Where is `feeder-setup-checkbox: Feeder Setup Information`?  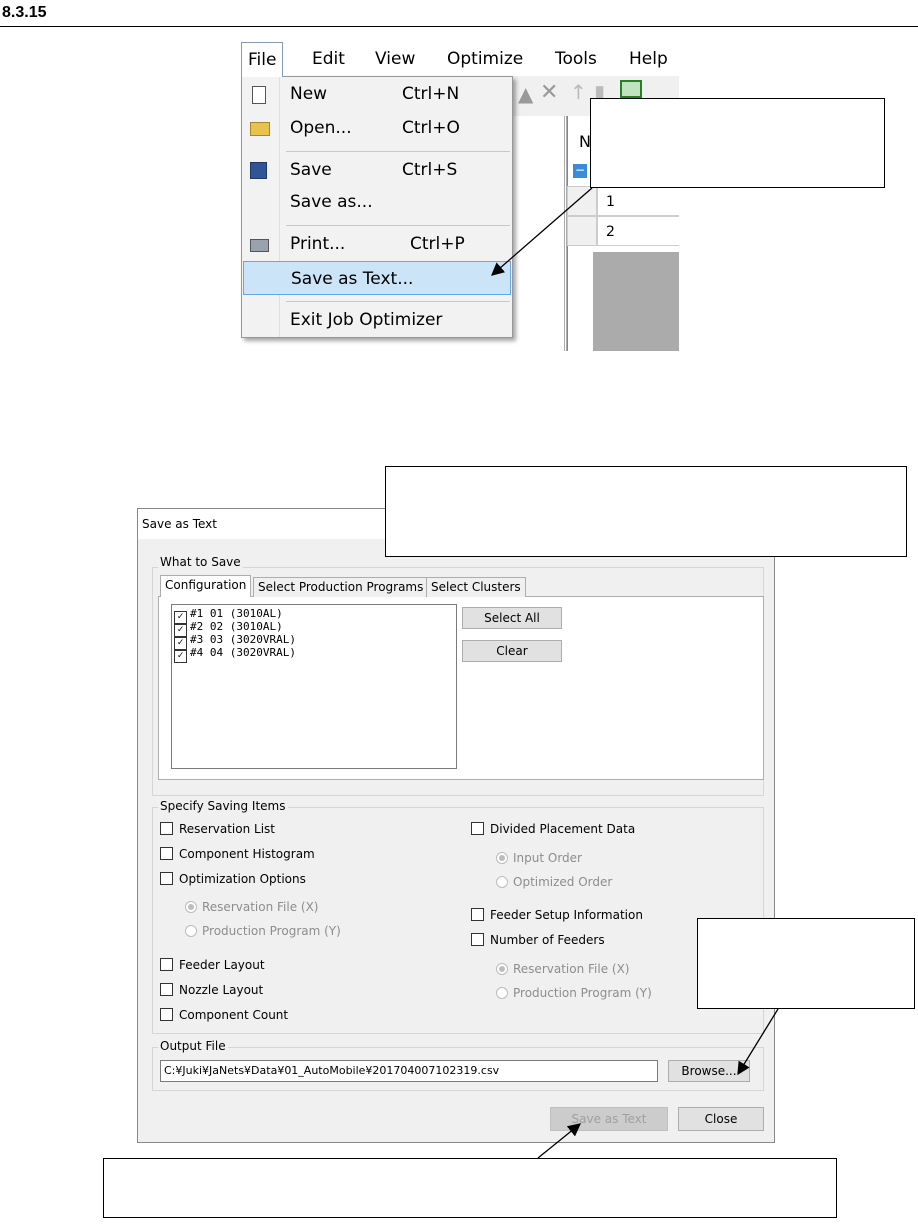 feeder-setup-checkbox: Feeder Setup Information is located at coordinates (557, 915).